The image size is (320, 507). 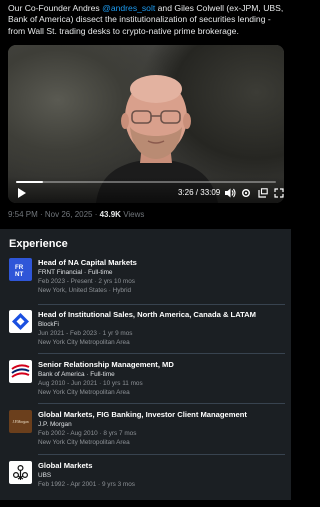 I want to click on fullscreen-icon, so click(x=279, y=193).